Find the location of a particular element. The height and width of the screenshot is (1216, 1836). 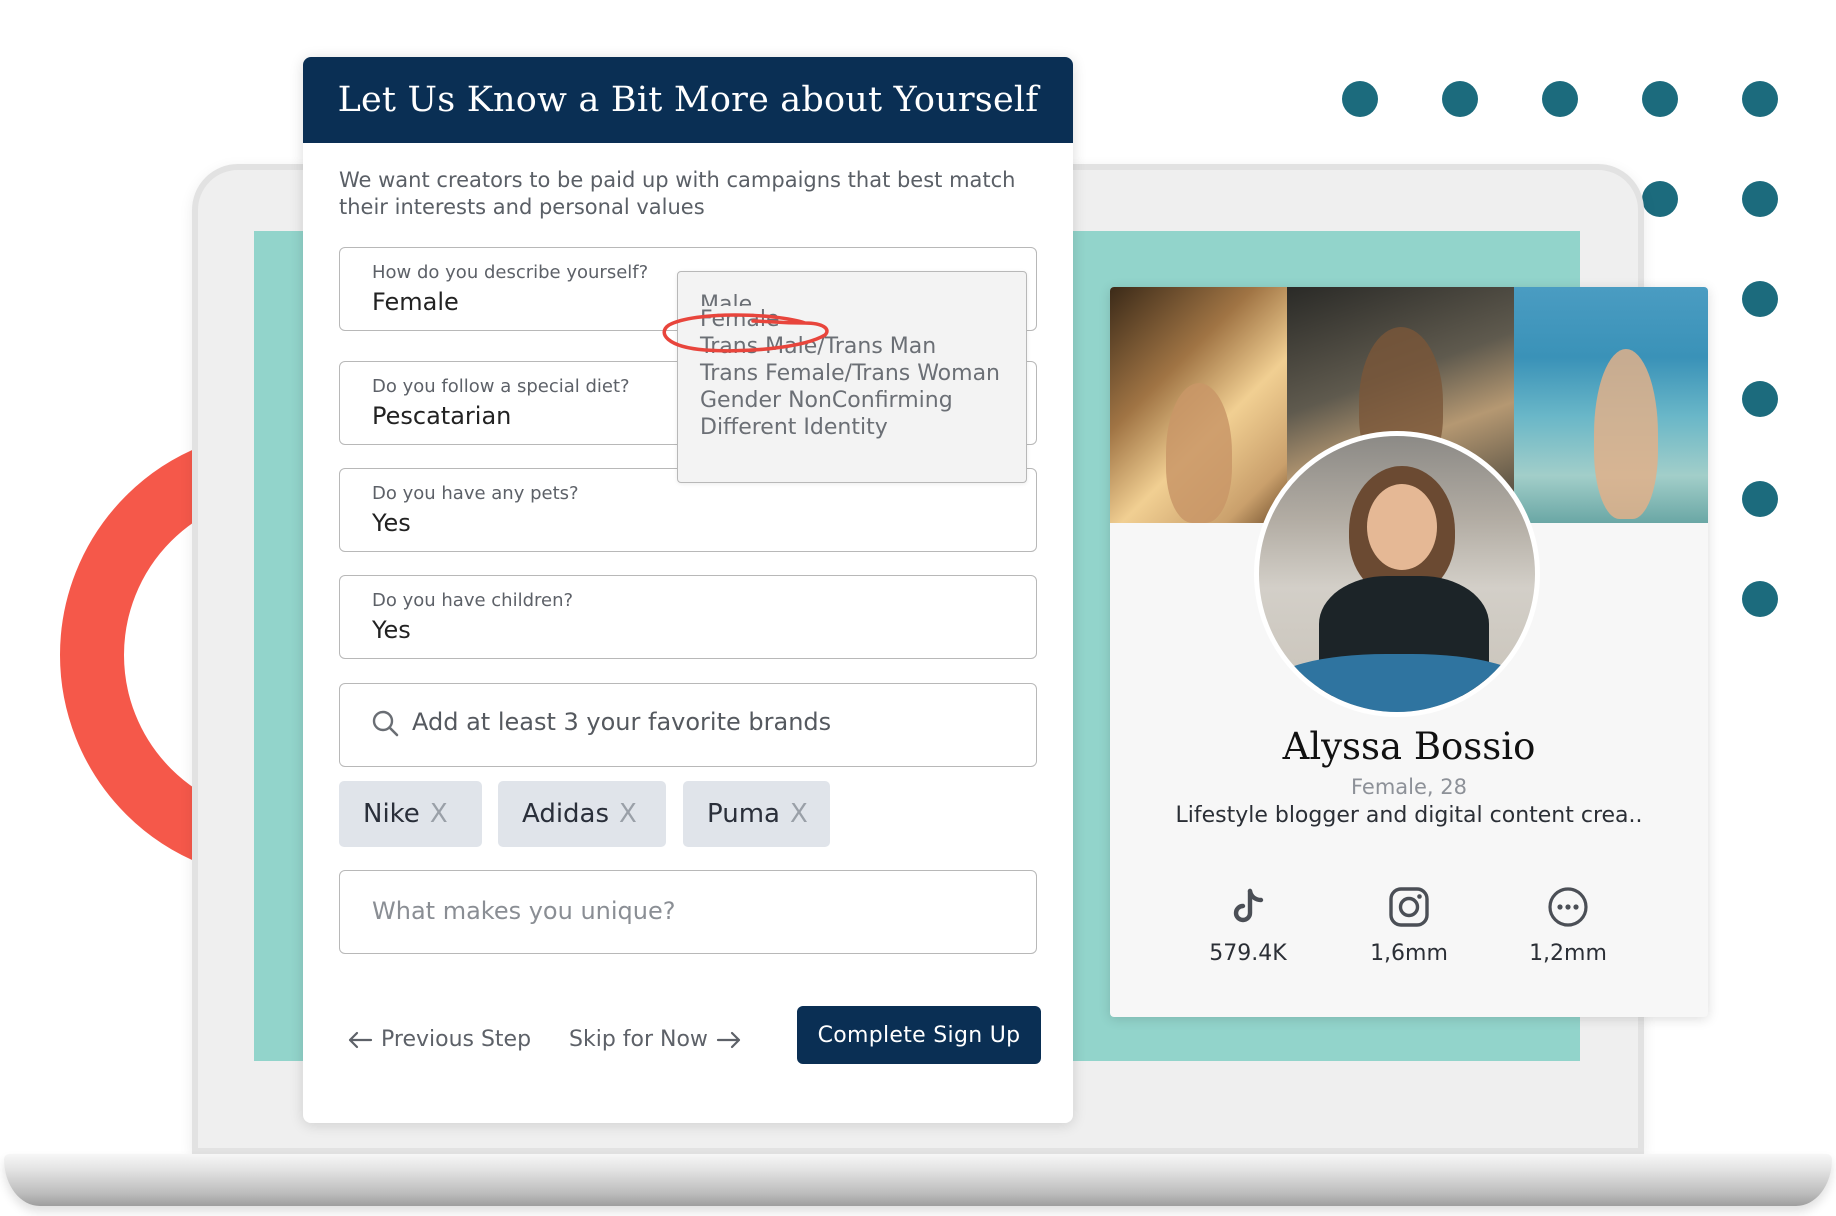

pets-label: Do you have any pets? is located at coordinates (475, 493).